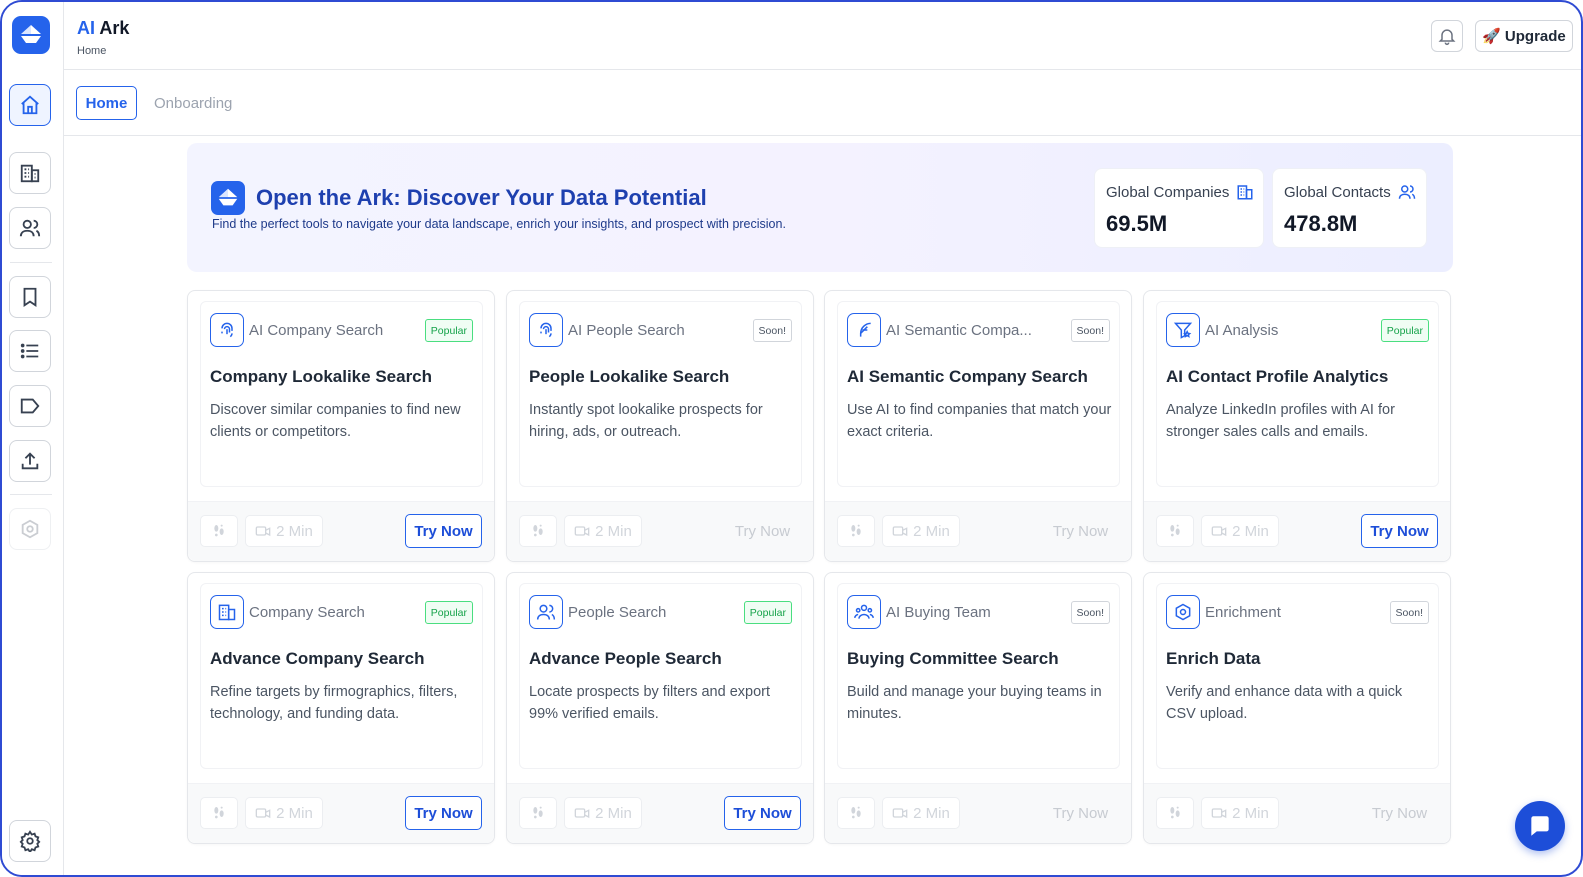 This screenshot has height=877, width=1583. I want to click on sidebar-item-upload, so click(30, 461).